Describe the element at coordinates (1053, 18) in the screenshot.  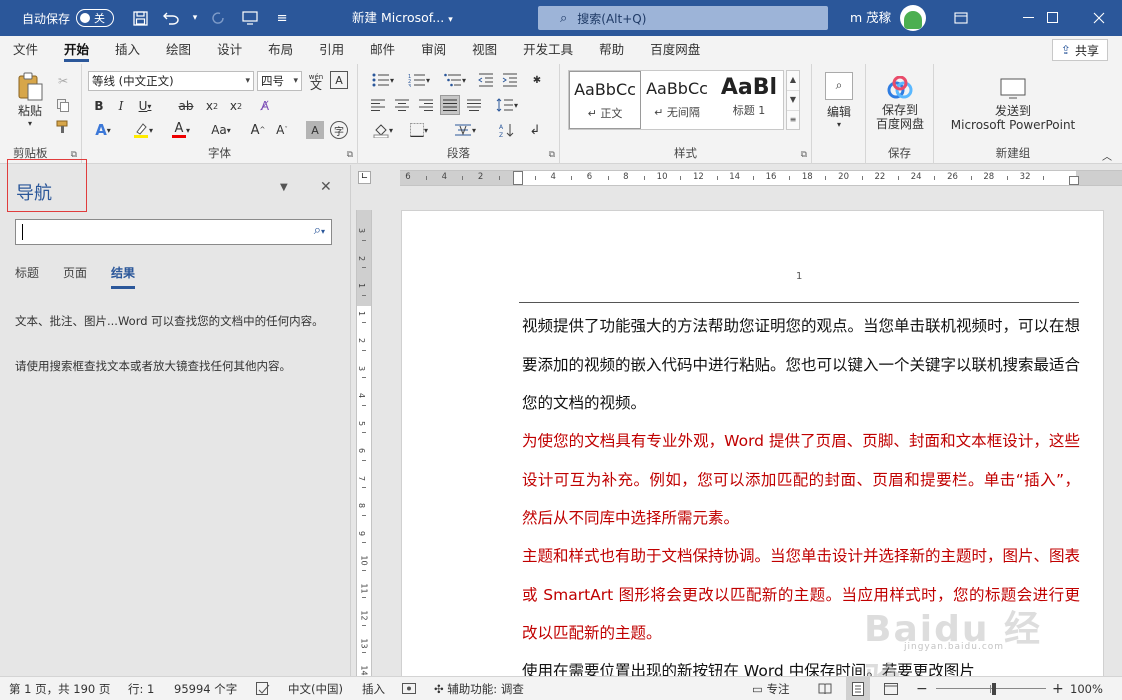
I see `maximize-icon` at that location.